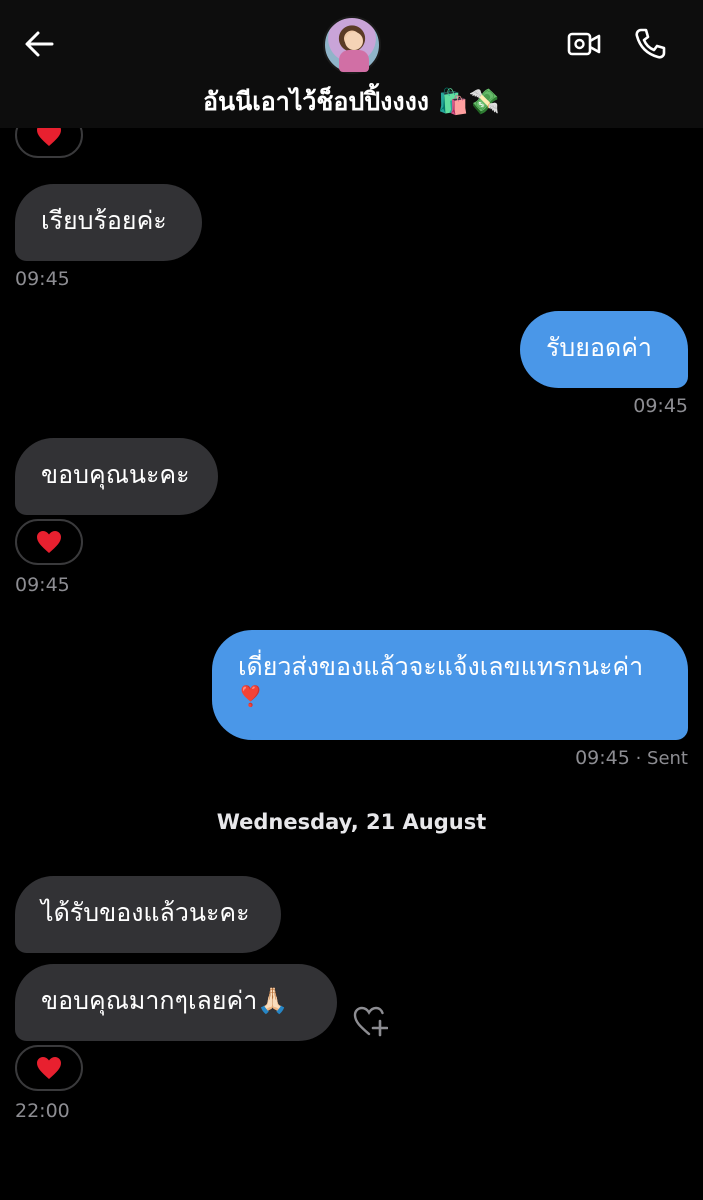 This screenshot has width=703, height=1200. I want to click on message-status: · Sent, so click(658, 758).